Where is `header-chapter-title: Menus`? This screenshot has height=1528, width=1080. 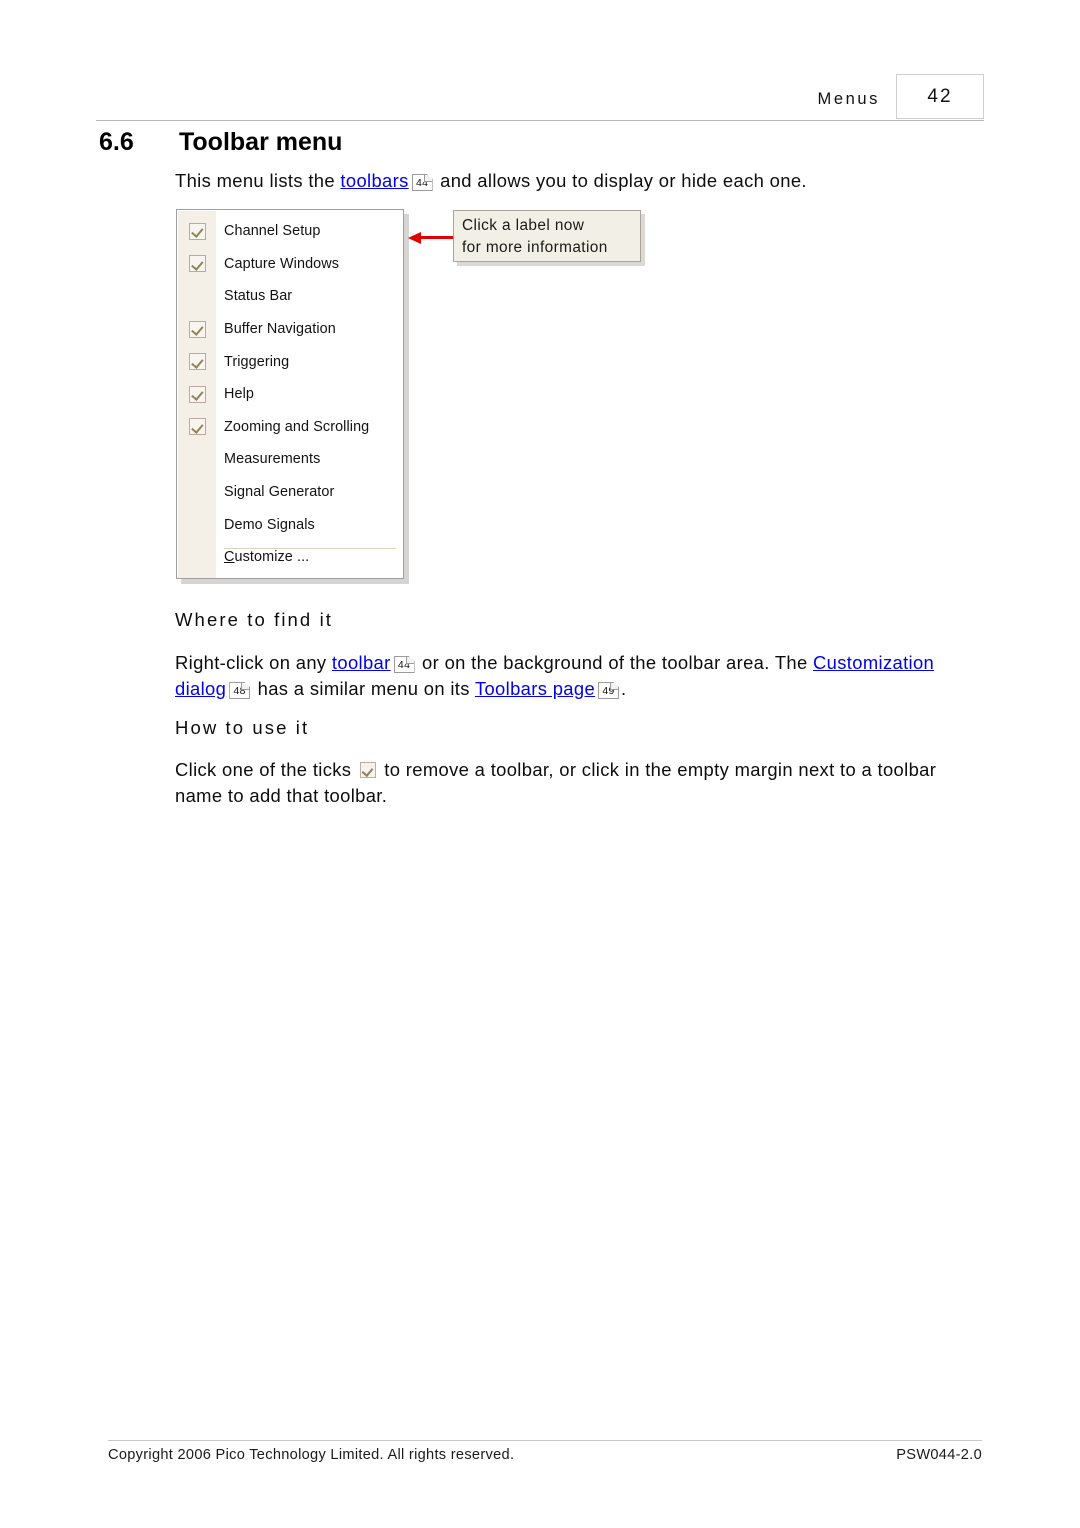 header-chapter-title: Menus is located at coordinates (848, 99).